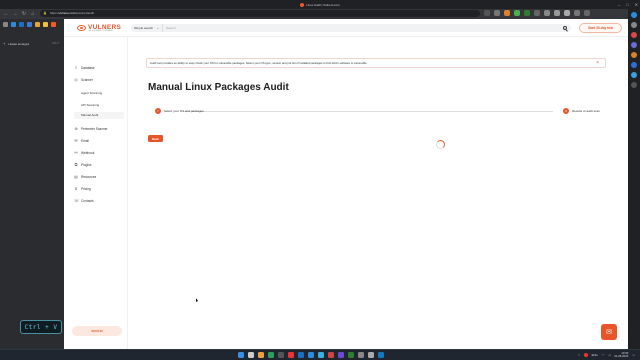 The height and width of the screenshot is (360, 640). What do you see at coordinates (41, 327) in the screenshot?
I see `keystroke-overlay: Ctrl + V` at bounding box center [41, 327].